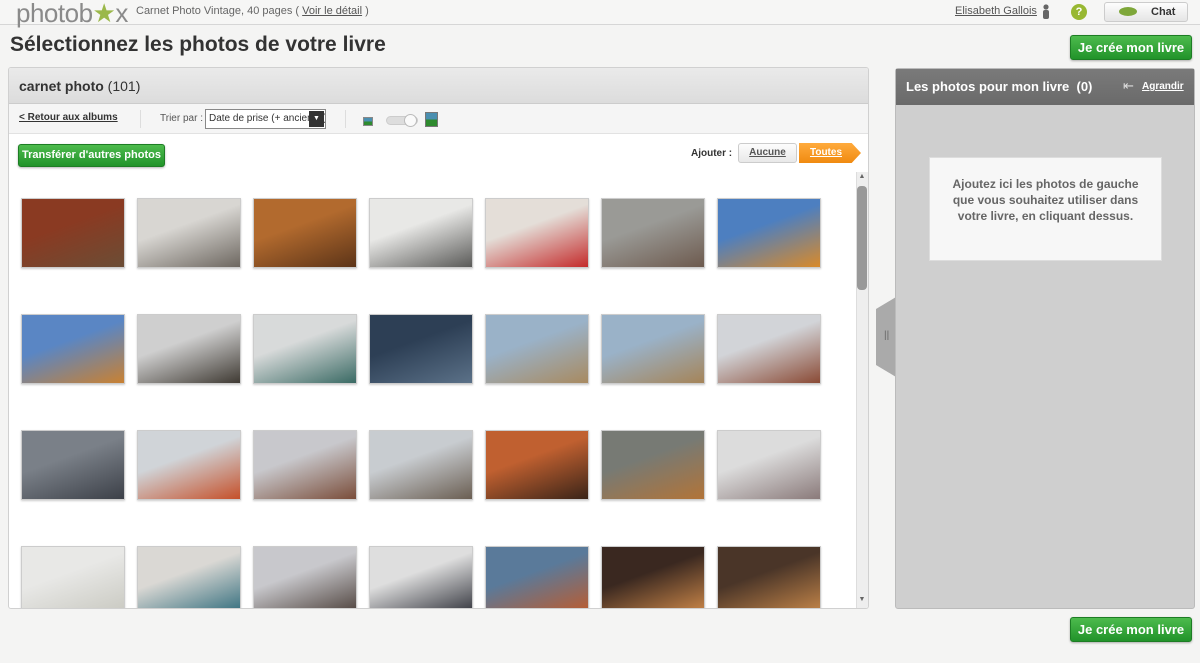 This screenshot has width=1200, height=663. I want to click on album-name: carnet photo, so click(61, 86).